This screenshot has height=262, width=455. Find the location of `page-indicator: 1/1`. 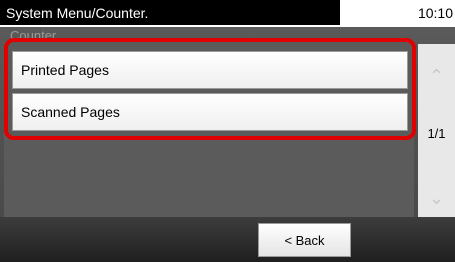

page-indicator: 1/1 is located at coordinates (436, 133).